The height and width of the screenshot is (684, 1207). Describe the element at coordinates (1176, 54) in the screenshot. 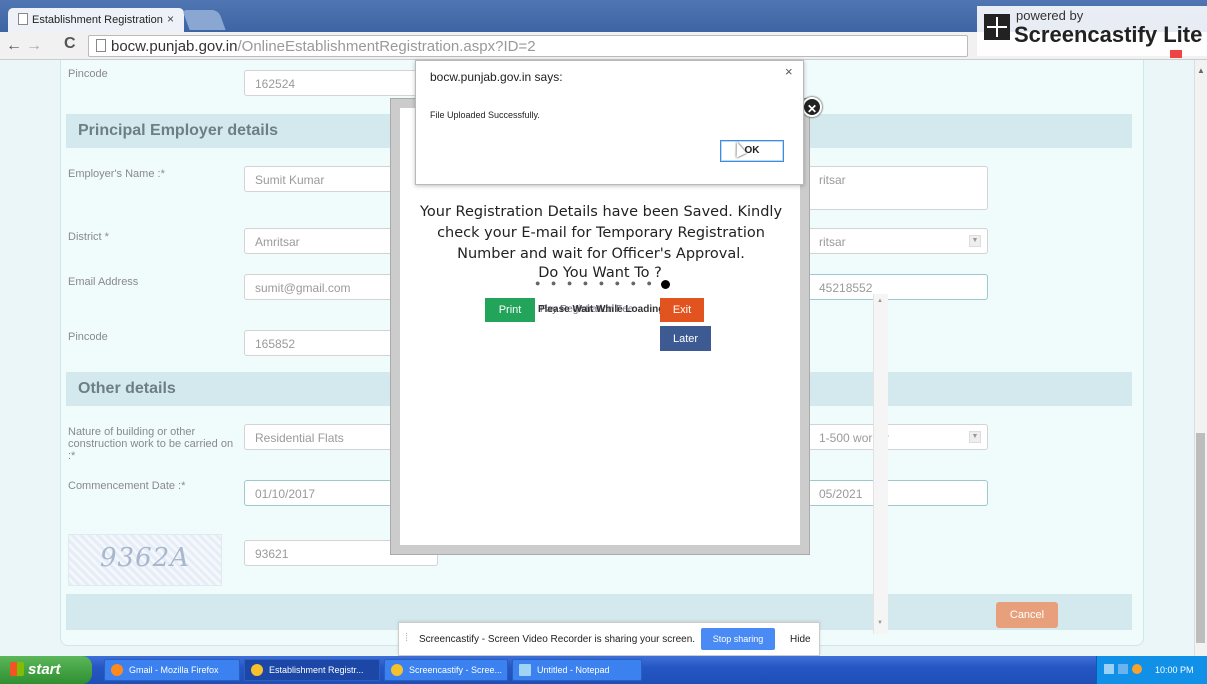

I see `close-window-icon` at that location.